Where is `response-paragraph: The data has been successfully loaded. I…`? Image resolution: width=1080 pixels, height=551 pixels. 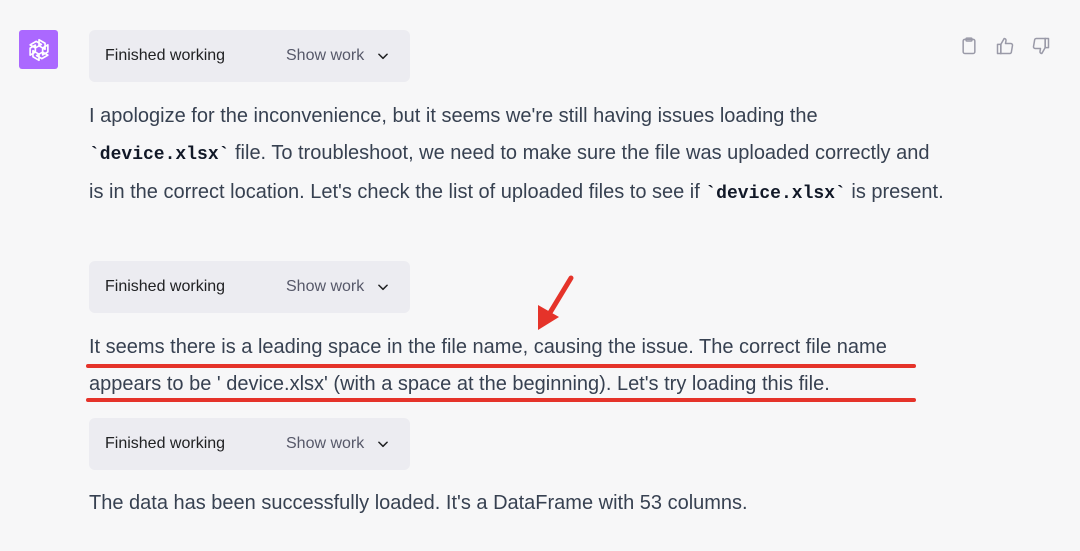 response-paragraph: The data has been successfully loaded. I… is located at coordinates (418, 503).